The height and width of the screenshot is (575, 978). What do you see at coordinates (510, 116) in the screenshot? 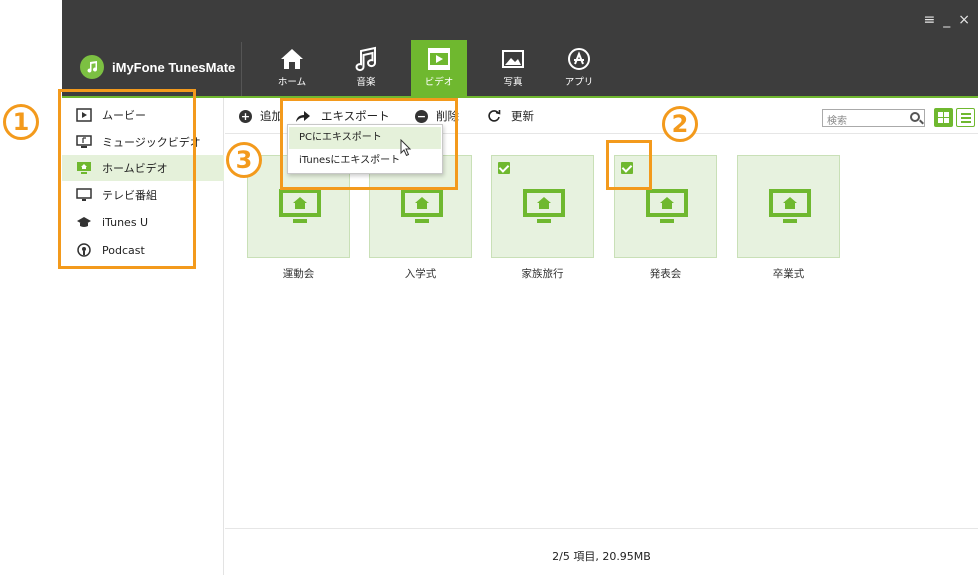
I see `refresh-button: 更新` at bounding box center [510, 116].